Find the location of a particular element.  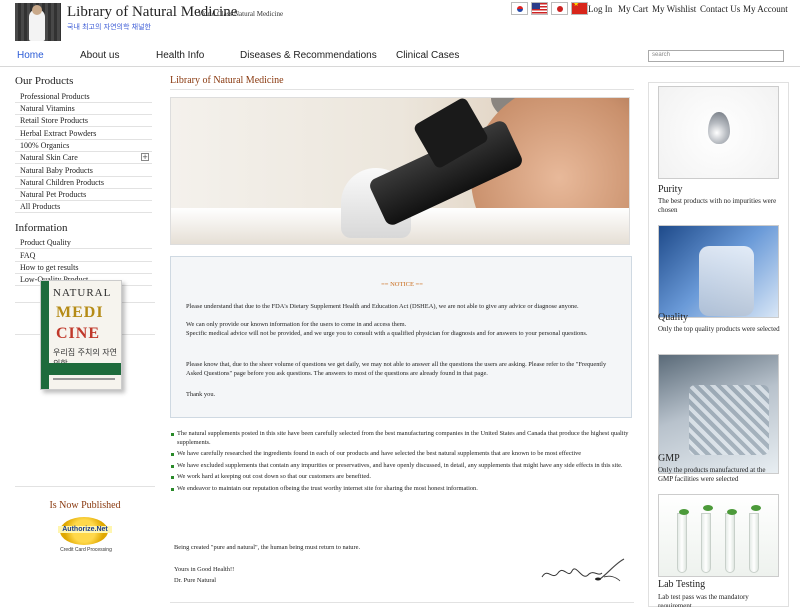

card-title-lab-testing: Lab Testing is located at coordinates (682, 584).